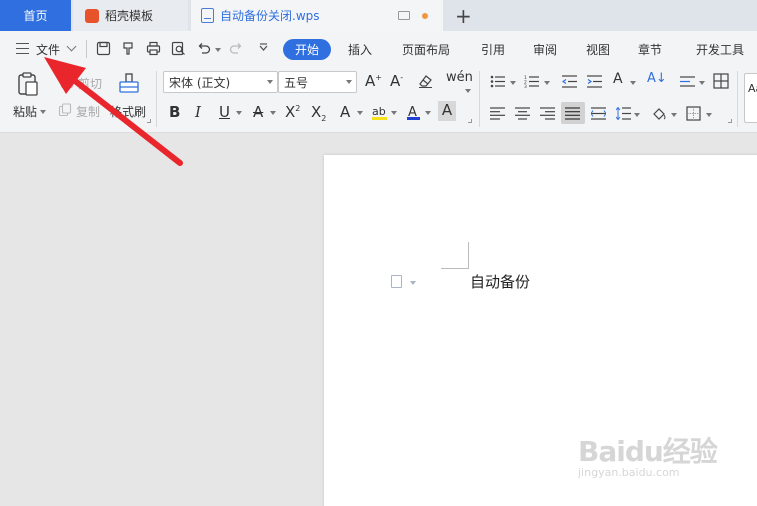 This screenshot has width=757, height=506. What do you see at coordinates (48, 49) in the screenshot?
I see `file-menu: 文件` at bounding box center [48, 49].